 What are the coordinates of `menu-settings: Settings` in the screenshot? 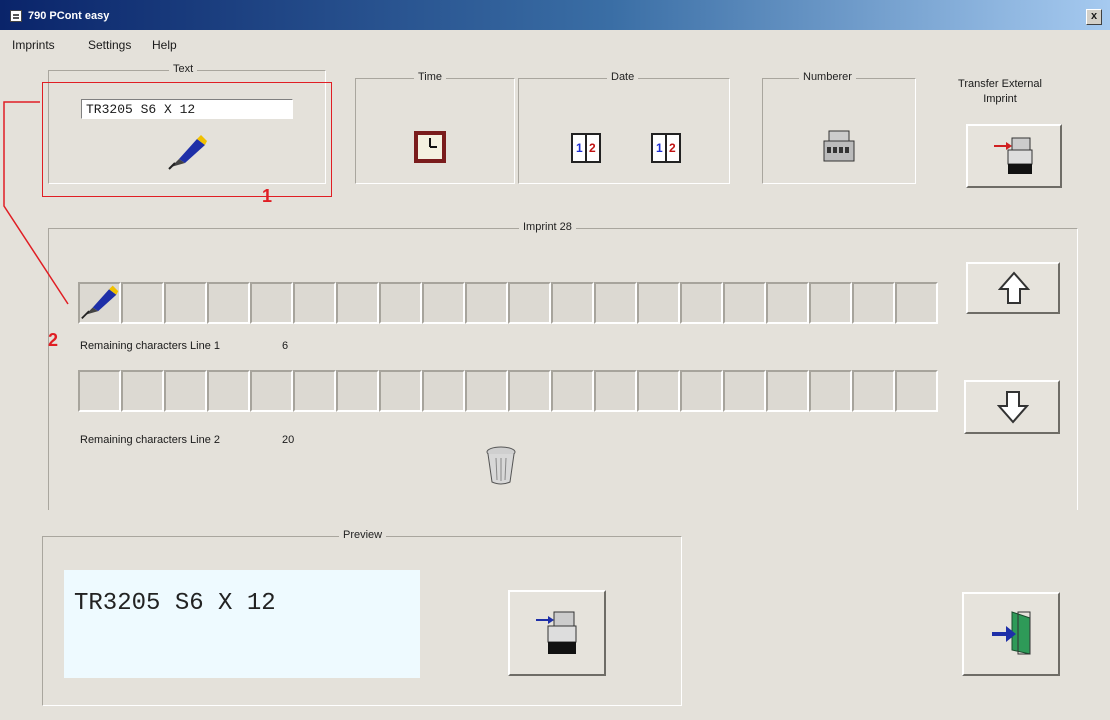 It's located at (109, 45).